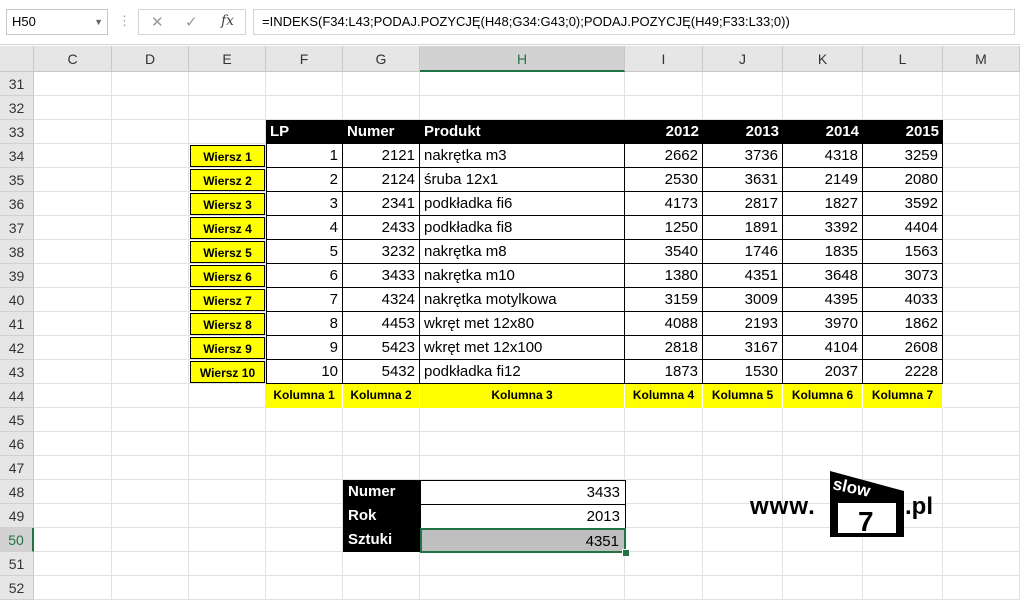 The height and width of the screenshot is (600, 1020). I want to click on column-header-c: C, so click(73, 59).